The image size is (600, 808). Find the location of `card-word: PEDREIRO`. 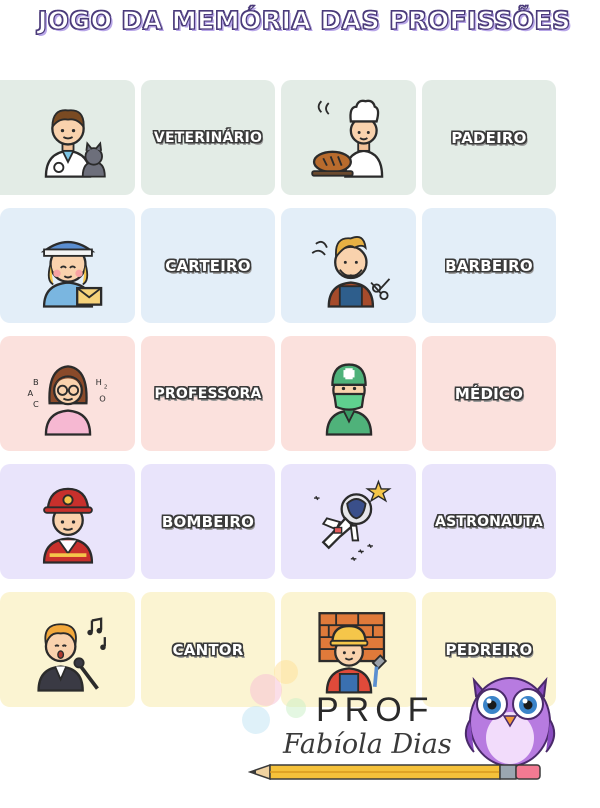

card-word: PEDREIRO is located at coordinates (489, 649).